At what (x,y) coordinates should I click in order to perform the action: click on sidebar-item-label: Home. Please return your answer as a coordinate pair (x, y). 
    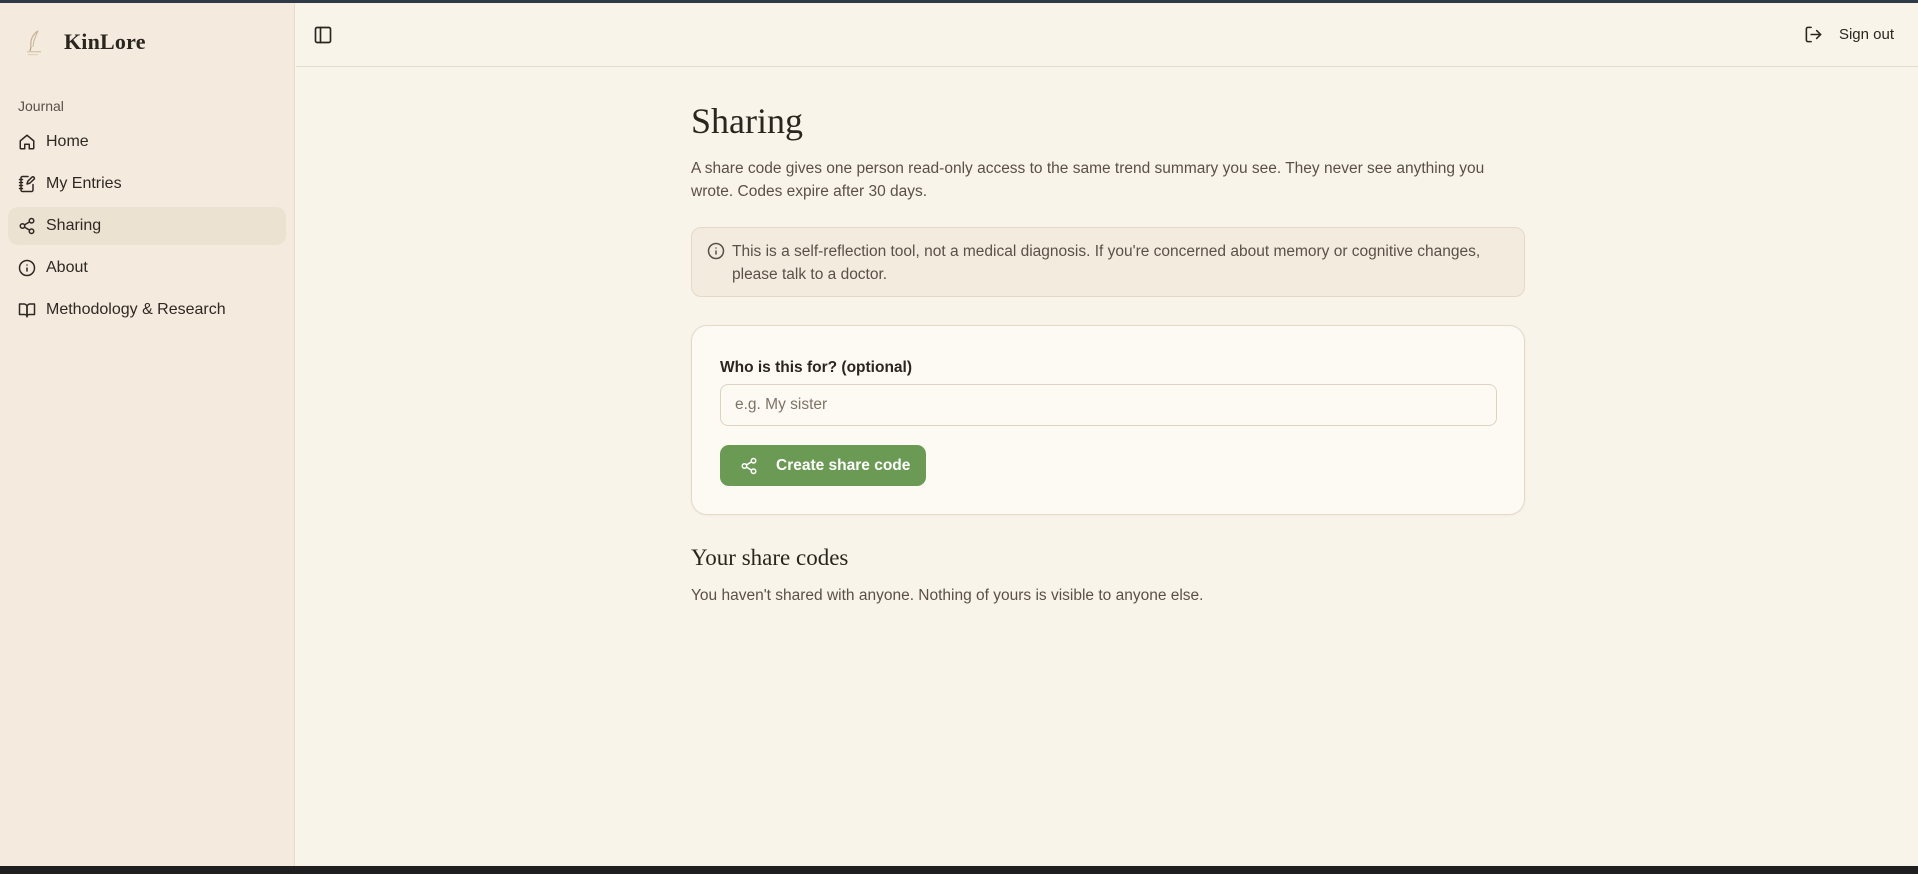
    Looking at the image, I should click on (67, 141).